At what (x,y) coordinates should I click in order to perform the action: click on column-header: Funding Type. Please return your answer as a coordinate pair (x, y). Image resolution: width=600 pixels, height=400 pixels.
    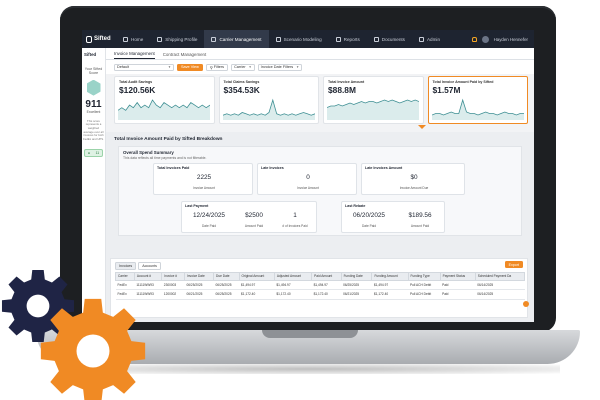
    Looking at the image, I should click on (424, 276).